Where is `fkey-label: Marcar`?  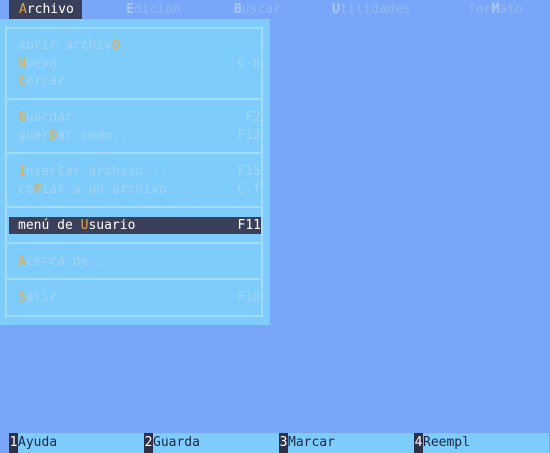 fkey-label: Marcar is located at coordinates (351, 443).